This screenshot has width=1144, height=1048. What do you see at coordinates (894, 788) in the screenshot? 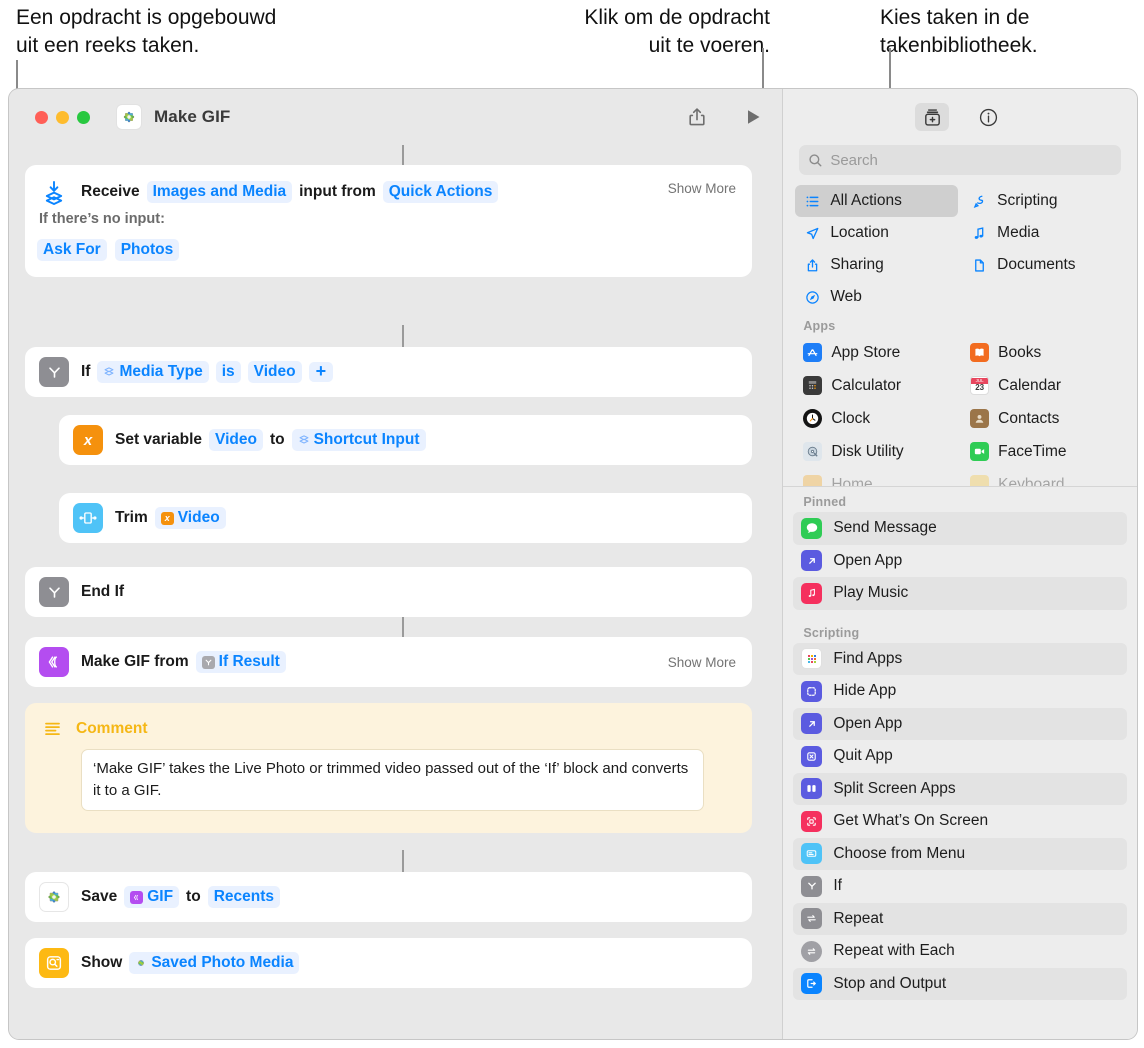
I see `list-item-label: Split Screen Apps` at bounding box center [894, 788].